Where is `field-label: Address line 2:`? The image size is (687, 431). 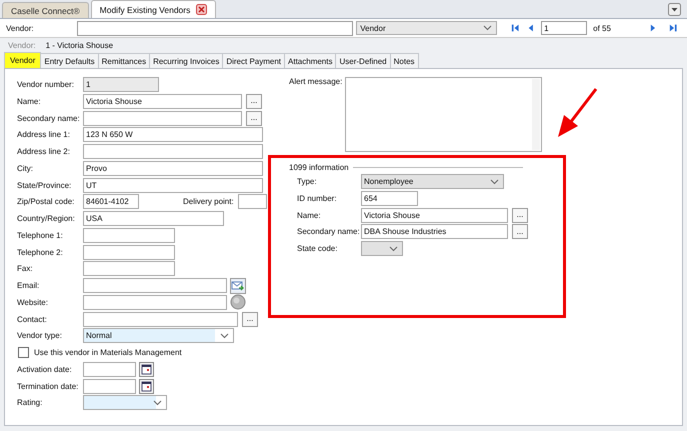 field-label: Address line 2: is located at coordinates (43, 151).